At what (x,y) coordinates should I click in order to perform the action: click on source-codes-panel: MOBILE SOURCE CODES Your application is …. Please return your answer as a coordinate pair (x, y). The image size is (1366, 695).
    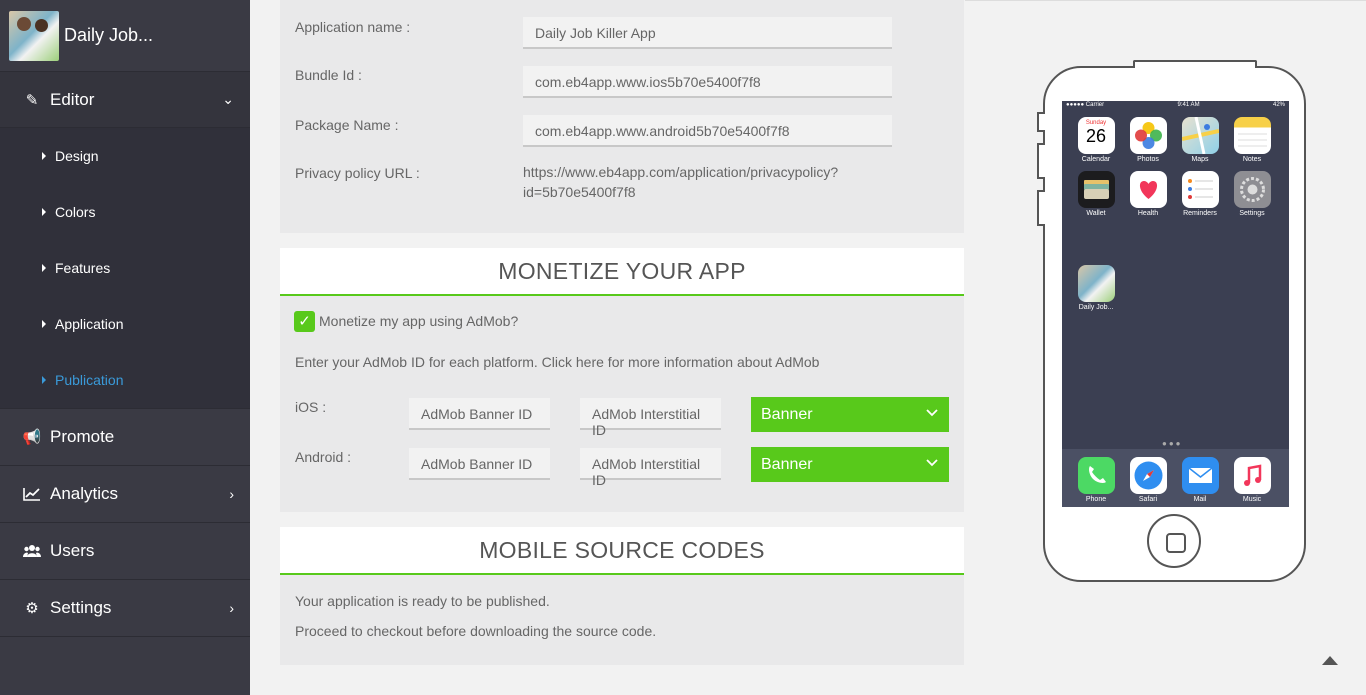
    Looking at the image, I should click on (622, 596).